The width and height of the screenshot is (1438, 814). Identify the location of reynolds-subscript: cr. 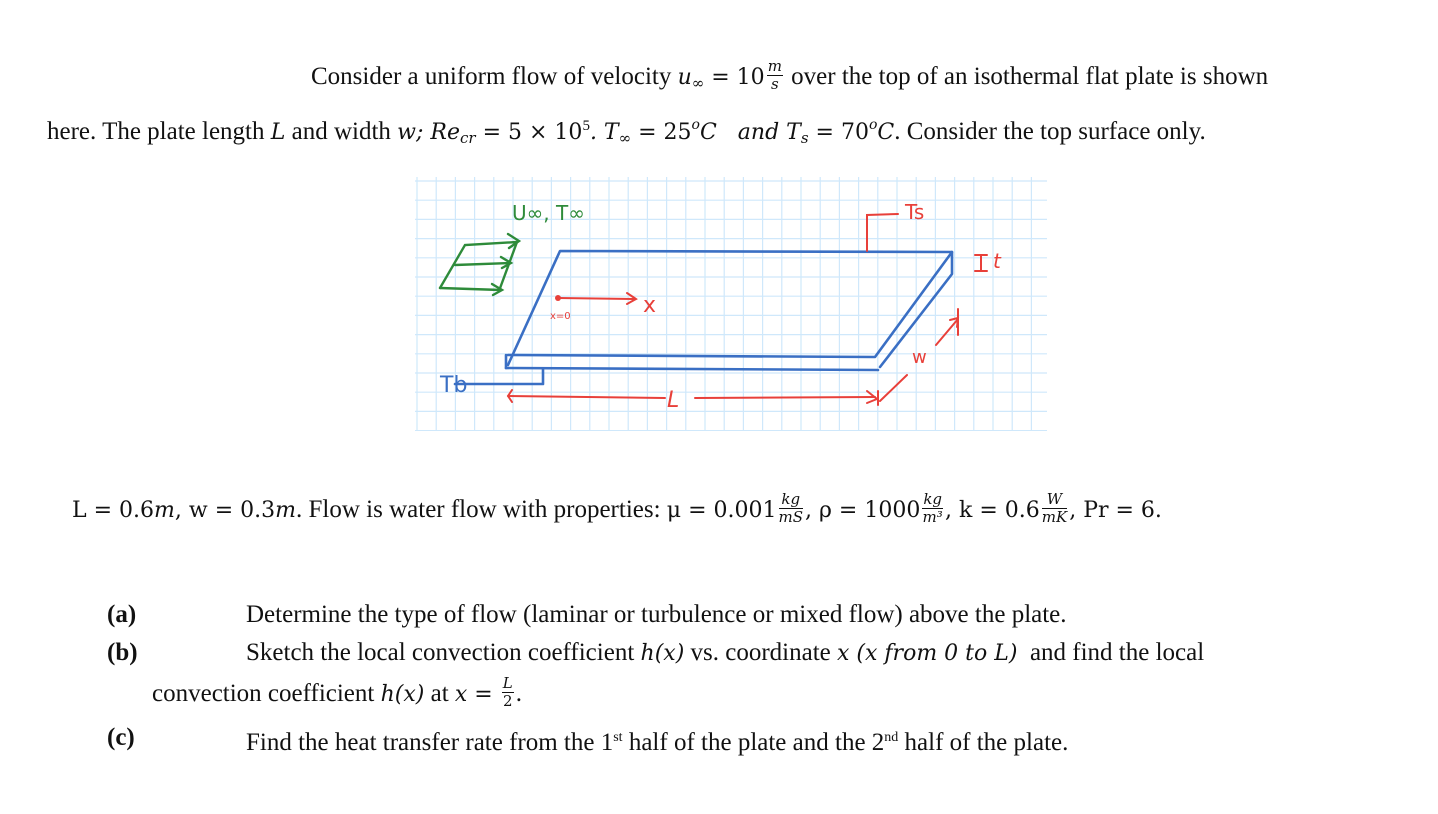
(468, 138).